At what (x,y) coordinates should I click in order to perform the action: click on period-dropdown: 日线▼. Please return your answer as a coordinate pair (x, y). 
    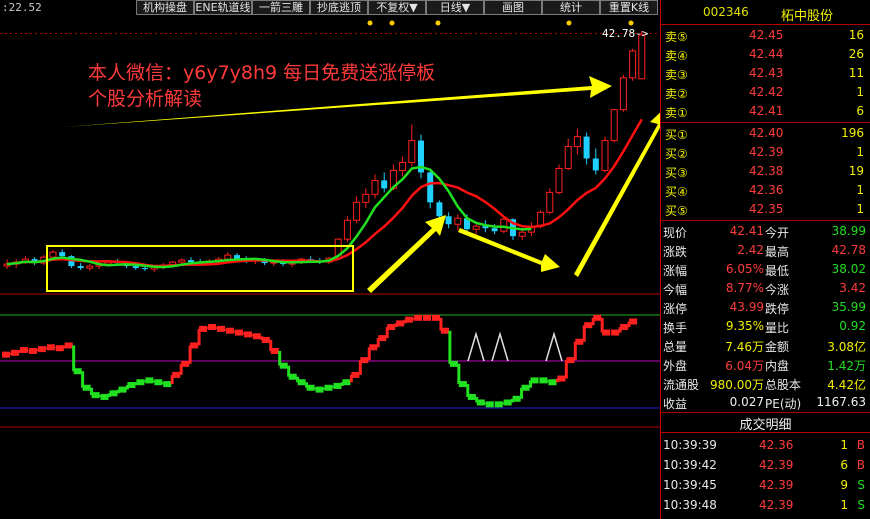
    Looking at the image, I should click on (455, 7).